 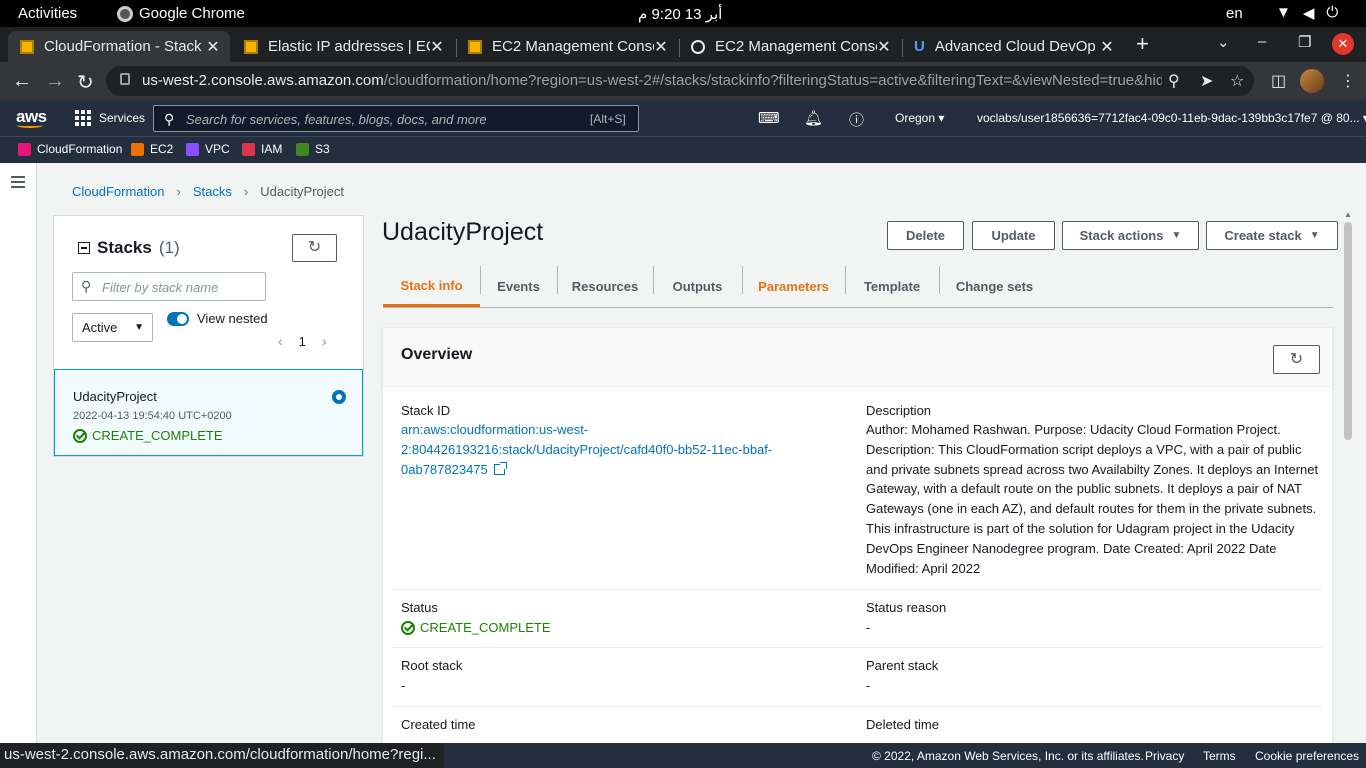 I want to click on cloudshell-icon: ⌨, so click(x=769, y=118).